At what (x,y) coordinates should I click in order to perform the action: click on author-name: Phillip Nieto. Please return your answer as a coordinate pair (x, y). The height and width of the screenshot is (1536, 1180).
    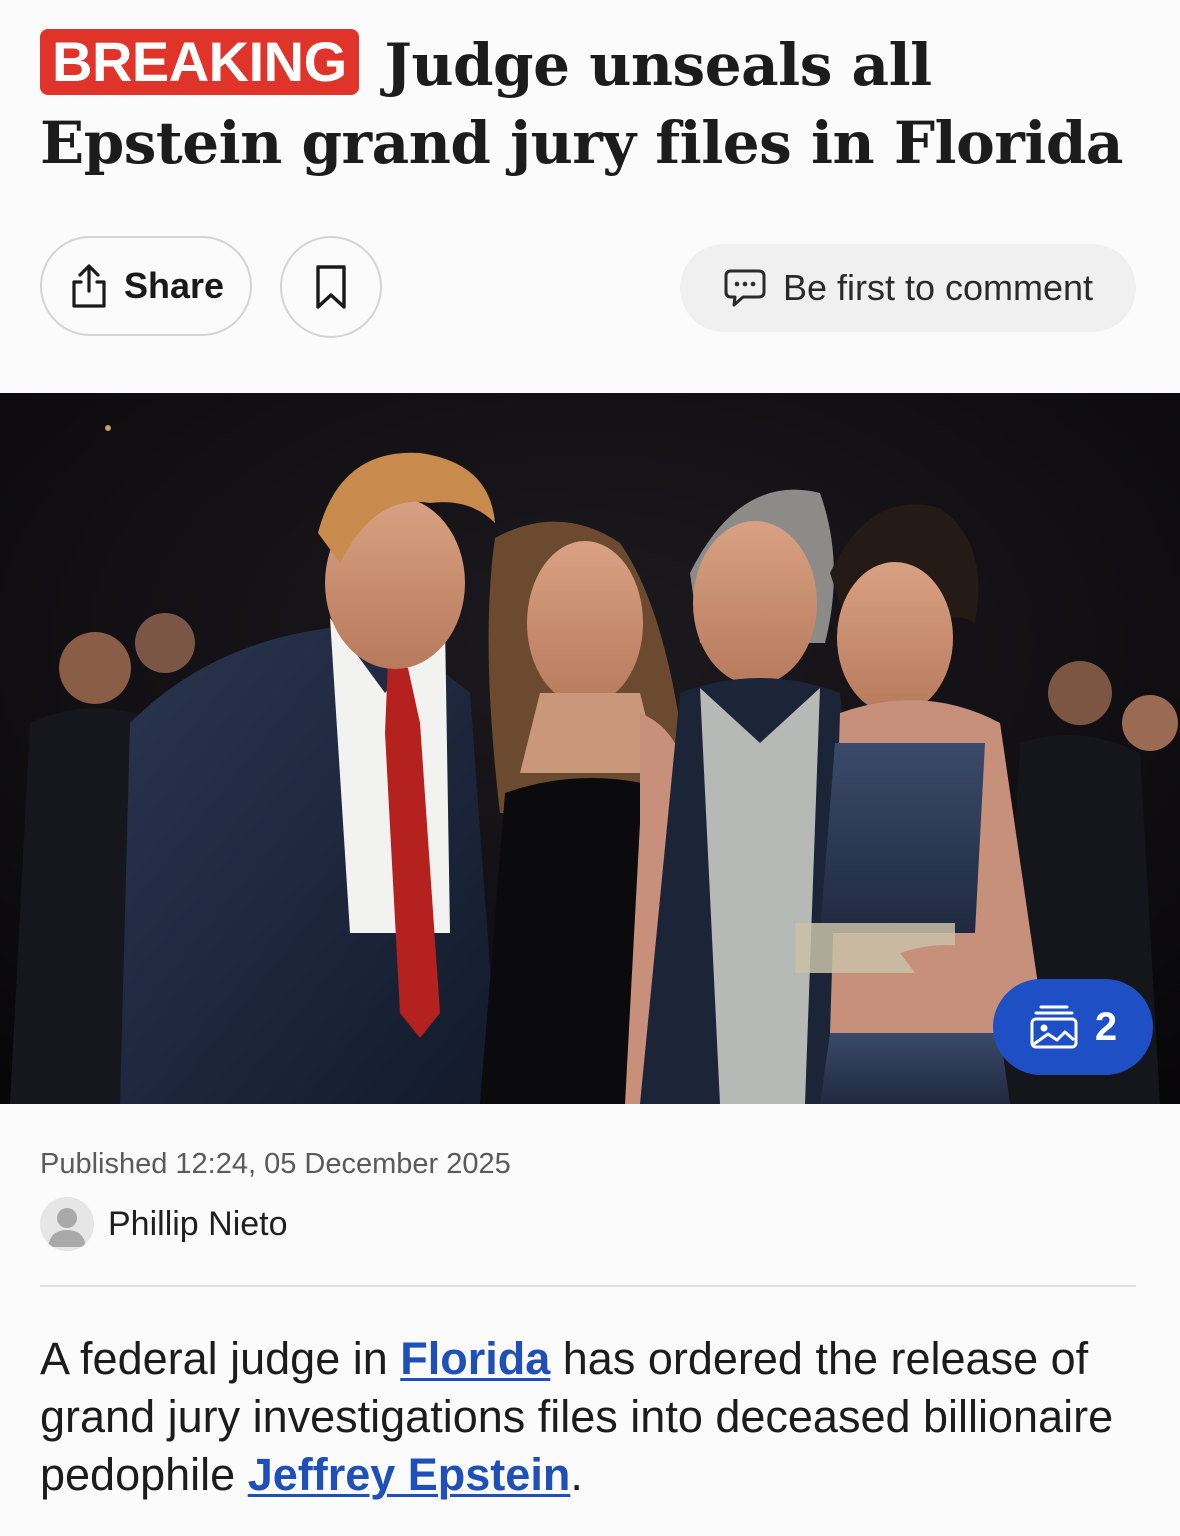
    Looking at the image, I should click on (198, 1223).